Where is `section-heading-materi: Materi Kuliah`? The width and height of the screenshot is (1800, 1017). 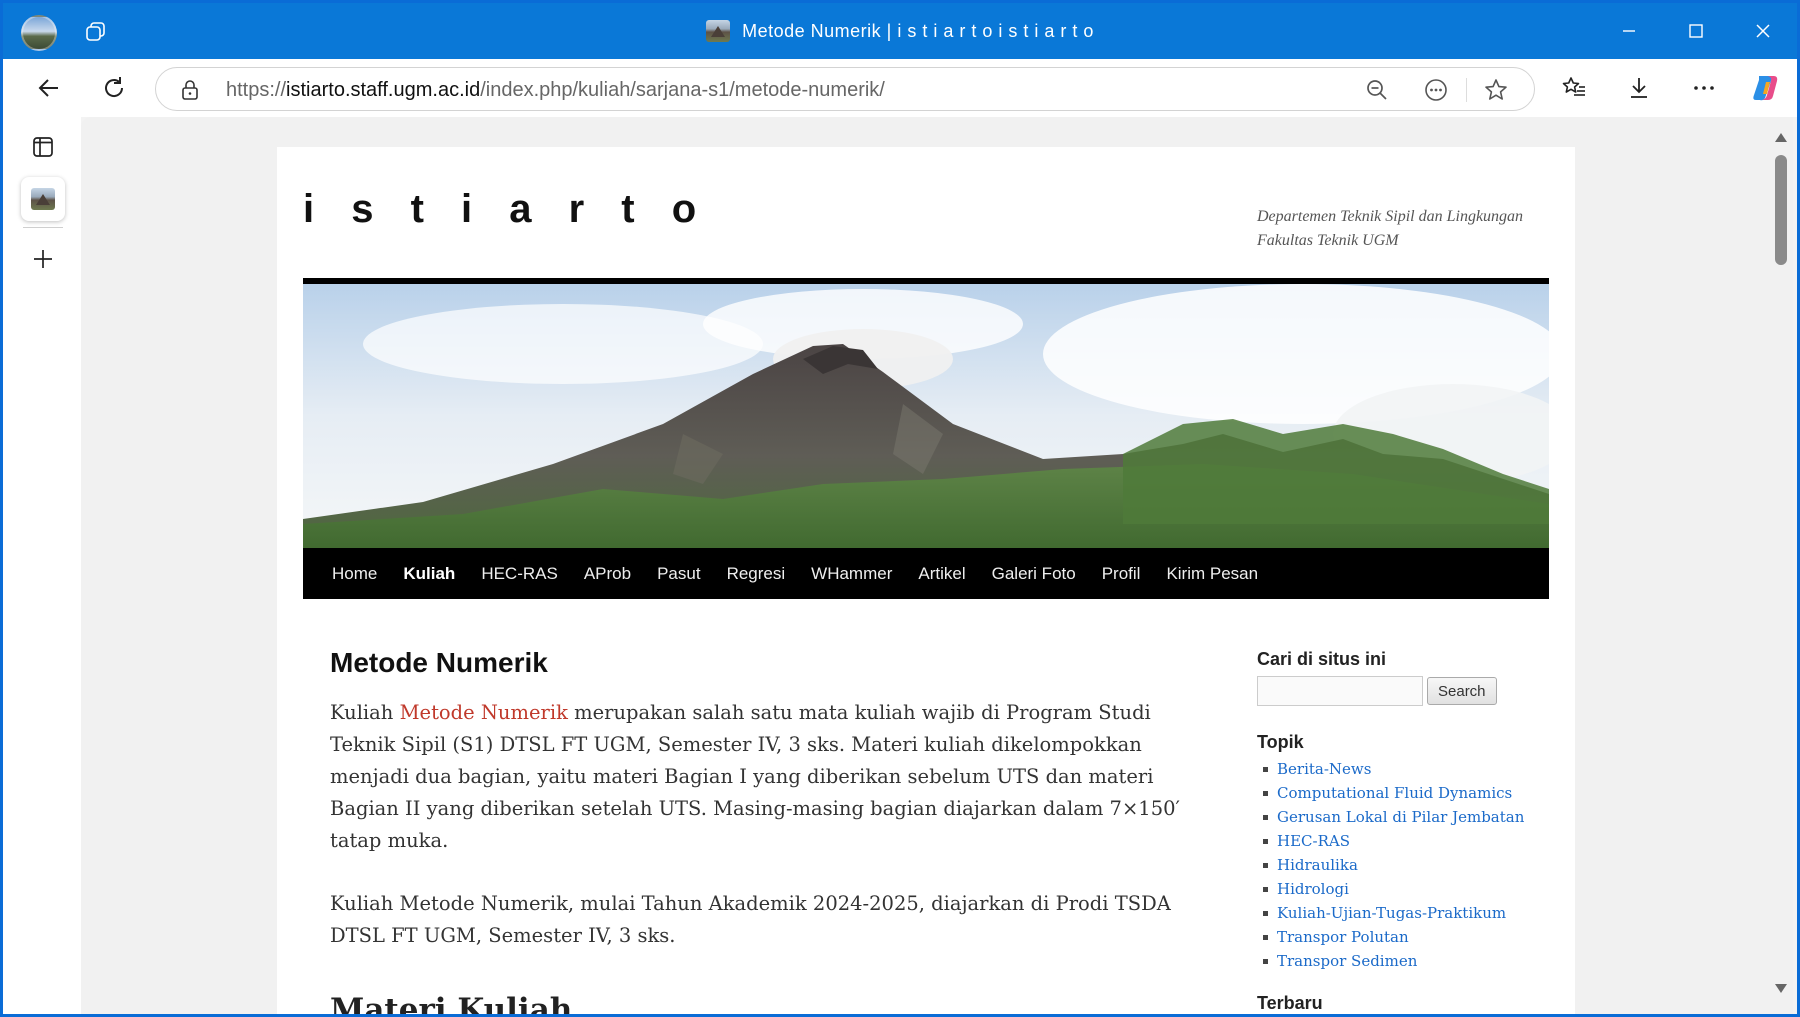 section-heading-materi: Materi Kuliah is located at coordinates (451, 1004).